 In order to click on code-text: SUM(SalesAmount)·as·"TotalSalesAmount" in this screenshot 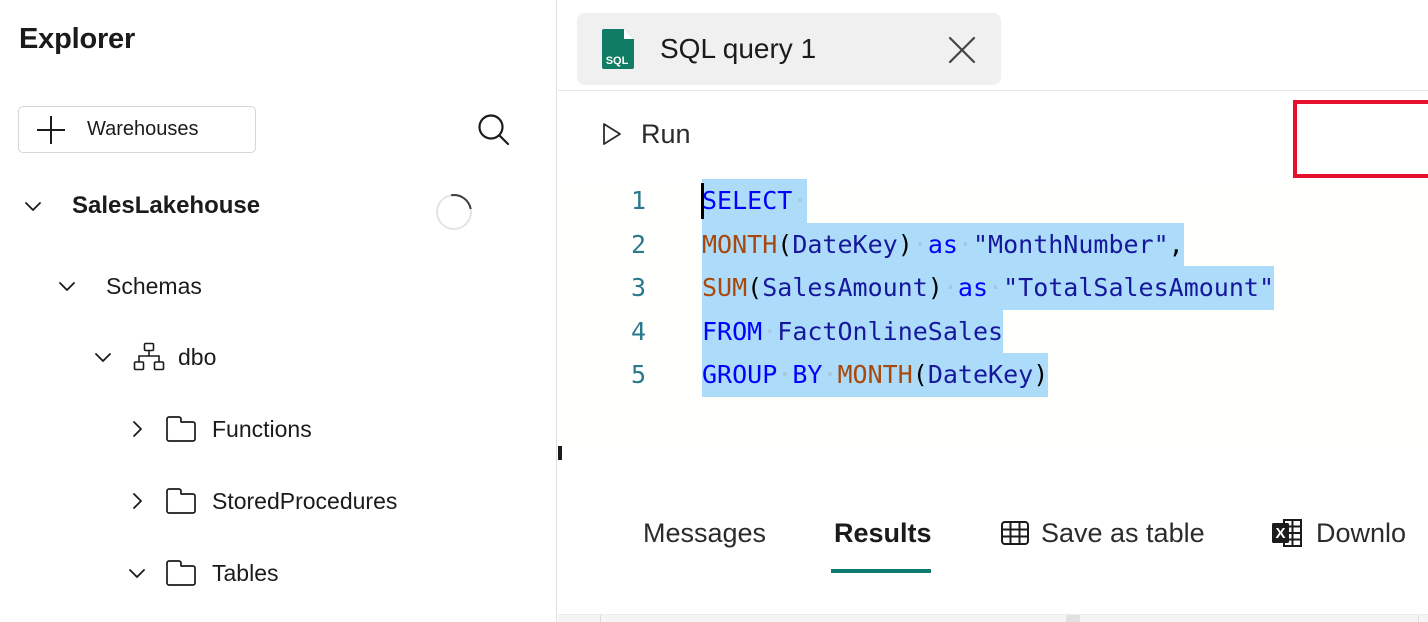, I will do `click(988, 288)`.